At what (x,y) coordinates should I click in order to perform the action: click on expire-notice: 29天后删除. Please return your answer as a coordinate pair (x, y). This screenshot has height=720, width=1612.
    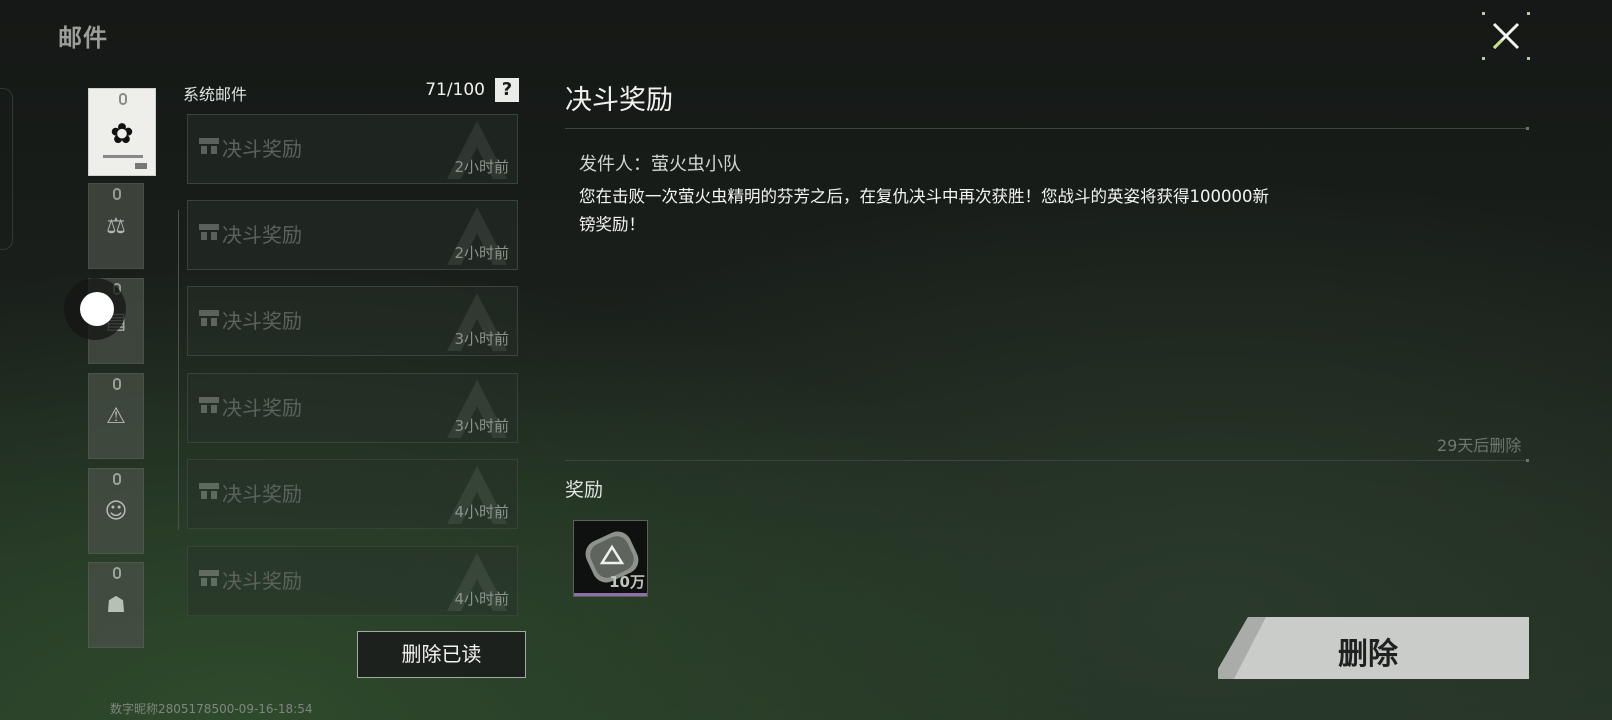
    Looking at the image, I should click on (1479, 445).